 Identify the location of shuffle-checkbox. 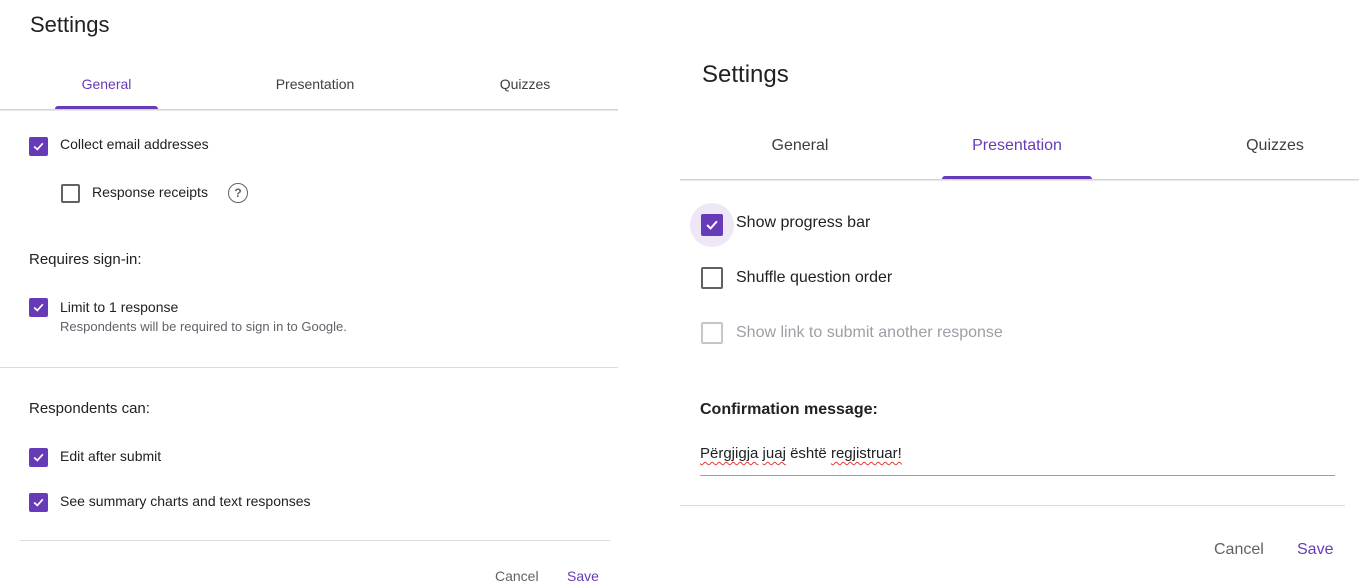
(712, 278).